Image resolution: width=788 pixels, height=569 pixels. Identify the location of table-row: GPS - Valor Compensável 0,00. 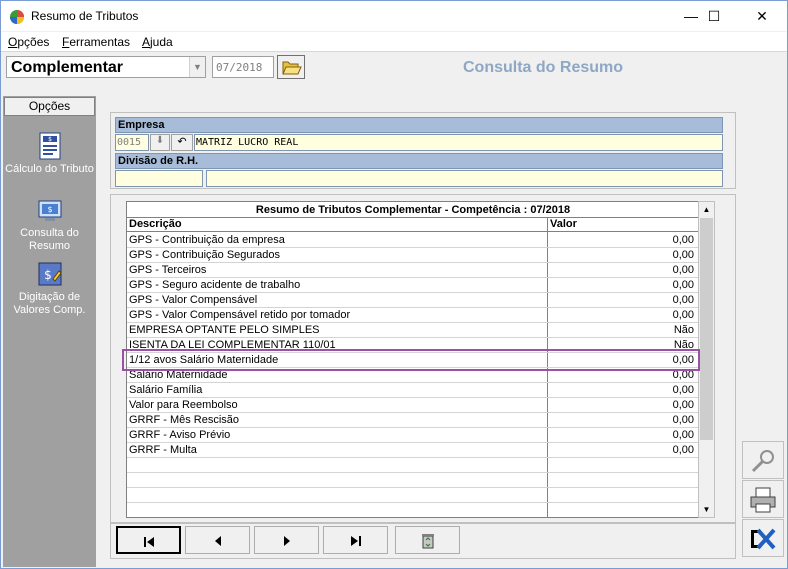
(413, 300).